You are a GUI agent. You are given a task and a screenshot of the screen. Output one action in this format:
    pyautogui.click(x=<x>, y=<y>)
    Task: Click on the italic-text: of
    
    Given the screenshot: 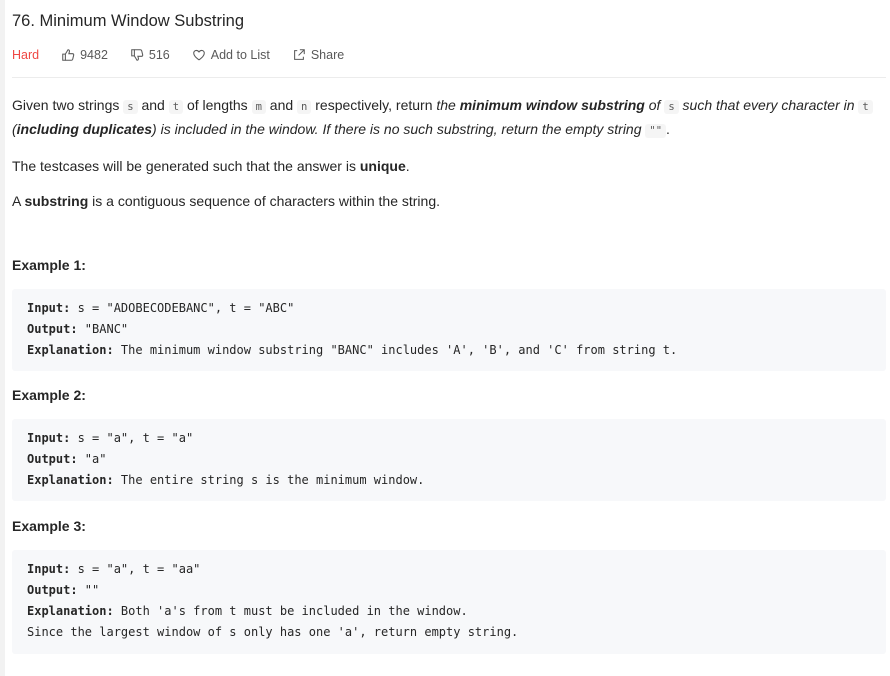 What is the action you would take?
    pyautogui.click(x=654, y=105)
    